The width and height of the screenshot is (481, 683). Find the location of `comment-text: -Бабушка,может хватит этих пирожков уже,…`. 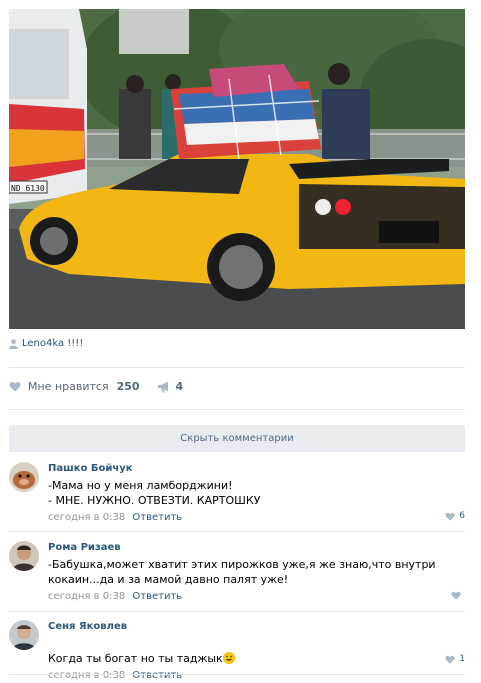

comment-text: -Бабушка,может хватит этих пирожков уже,… is located at coordinates (242, 572).